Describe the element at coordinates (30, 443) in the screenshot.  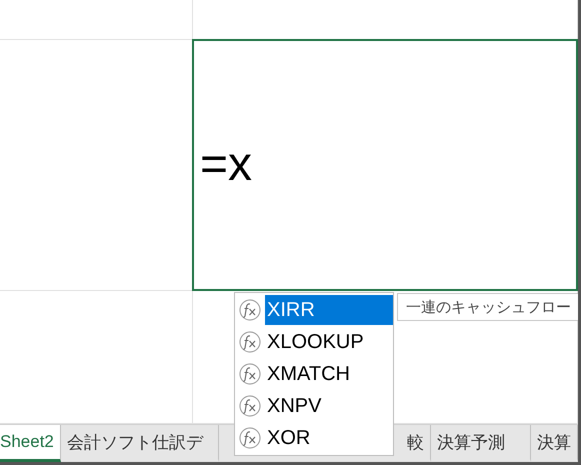
I see `sheet-tab: Sheet2` at that location.